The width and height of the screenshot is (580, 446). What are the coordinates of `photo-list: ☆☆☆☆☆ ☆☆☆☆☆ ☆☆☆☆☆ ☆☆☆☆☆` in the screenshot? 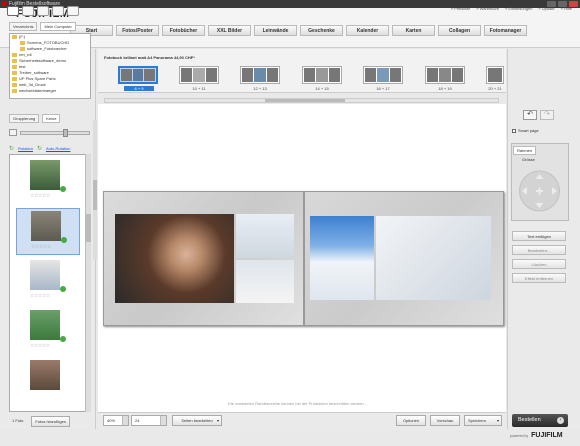 It's located at (50, 283).